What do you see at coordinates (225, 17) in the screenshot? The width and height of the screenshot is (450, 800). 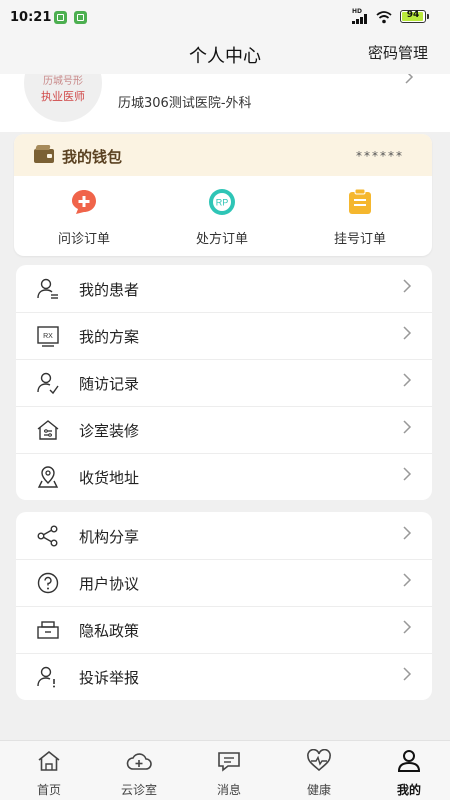 I see `status-bar: 10:21 HD 94` at bounding box center [225, 17].